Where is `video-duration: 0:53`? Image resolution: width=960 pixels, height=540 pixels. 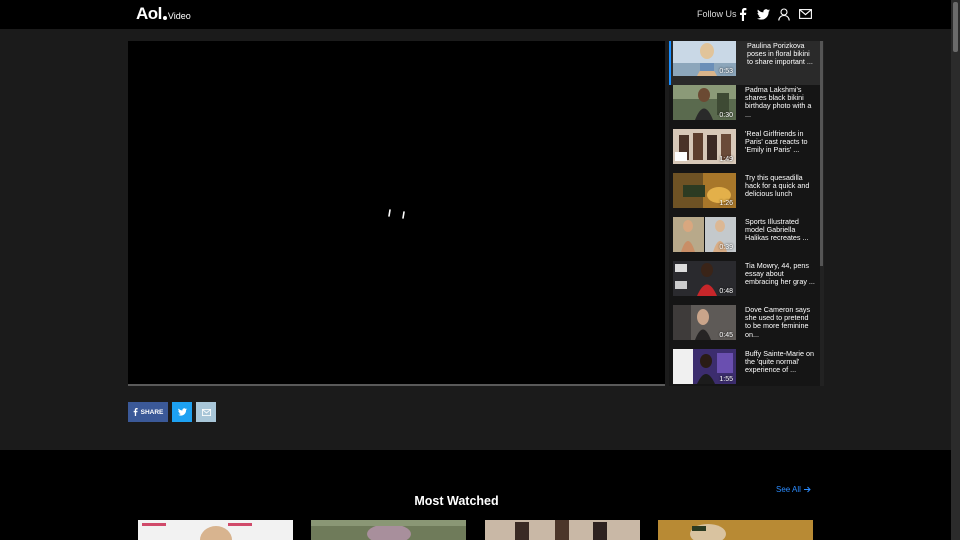
video-duration: 0:53 is located at coordinates (726, 71).